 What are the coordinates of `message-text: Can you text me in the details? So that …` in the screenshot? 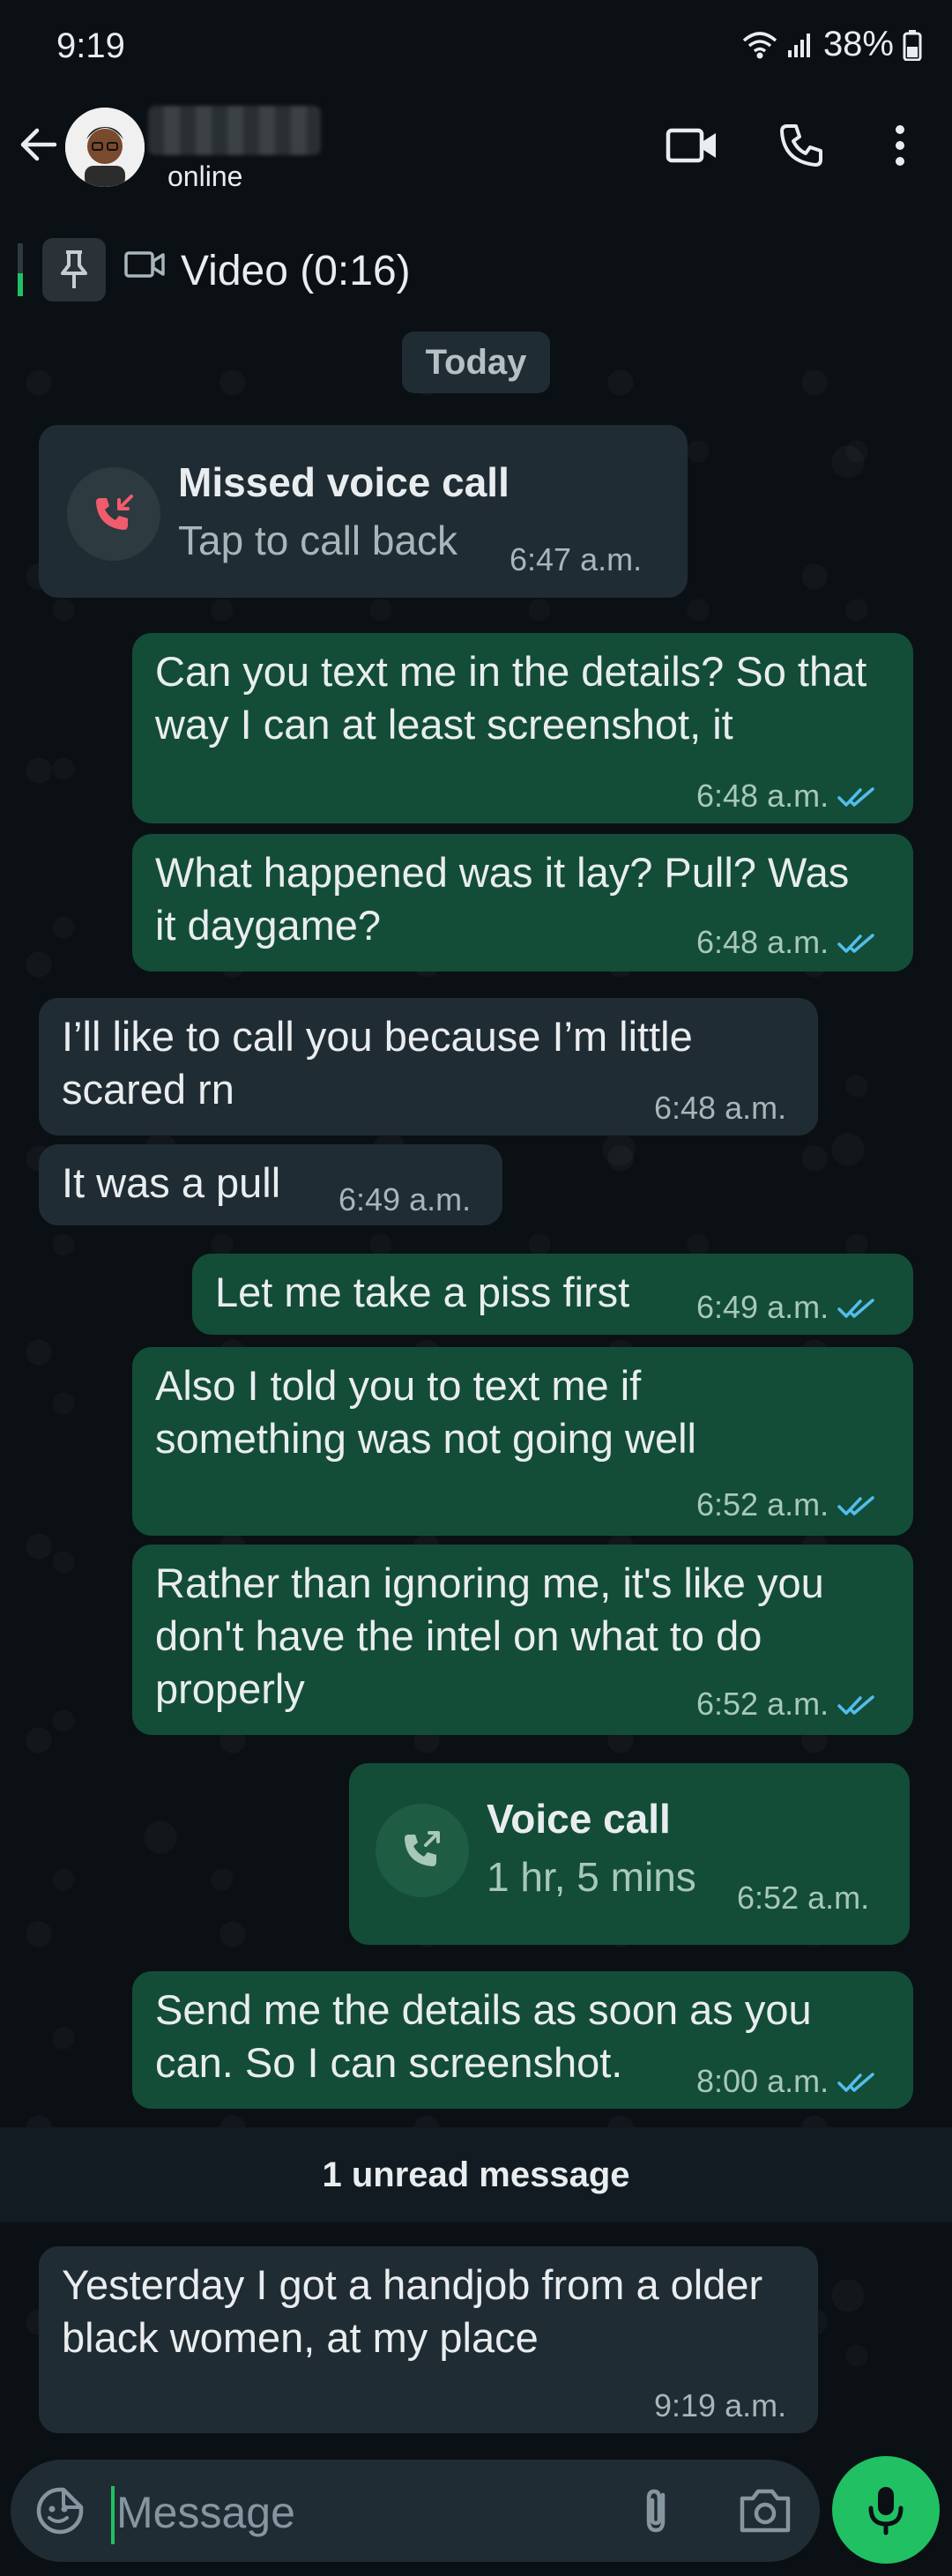 It's located at (511, 698).